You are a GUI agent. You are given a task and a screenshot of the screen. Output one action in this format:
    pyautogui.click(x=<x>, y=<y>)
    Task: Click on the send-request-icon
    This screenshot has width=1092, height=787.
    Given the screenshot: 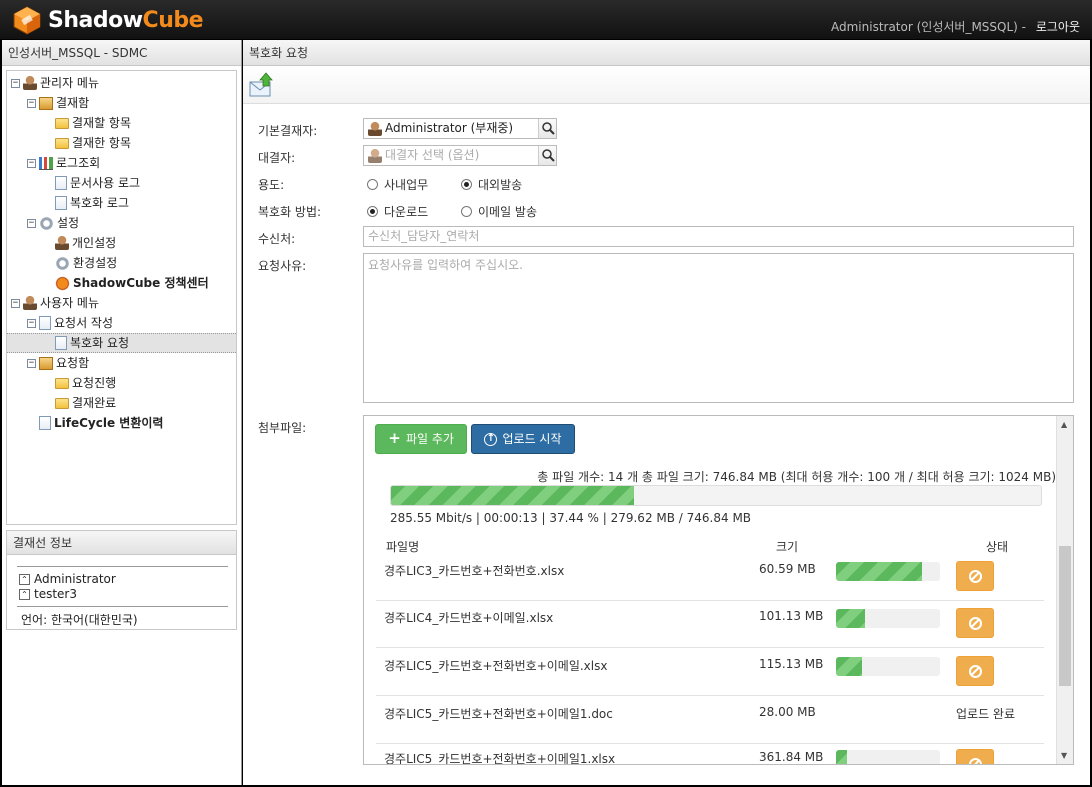 What is the action you would take?
    pyautogui.click(x=261, y=85)
    